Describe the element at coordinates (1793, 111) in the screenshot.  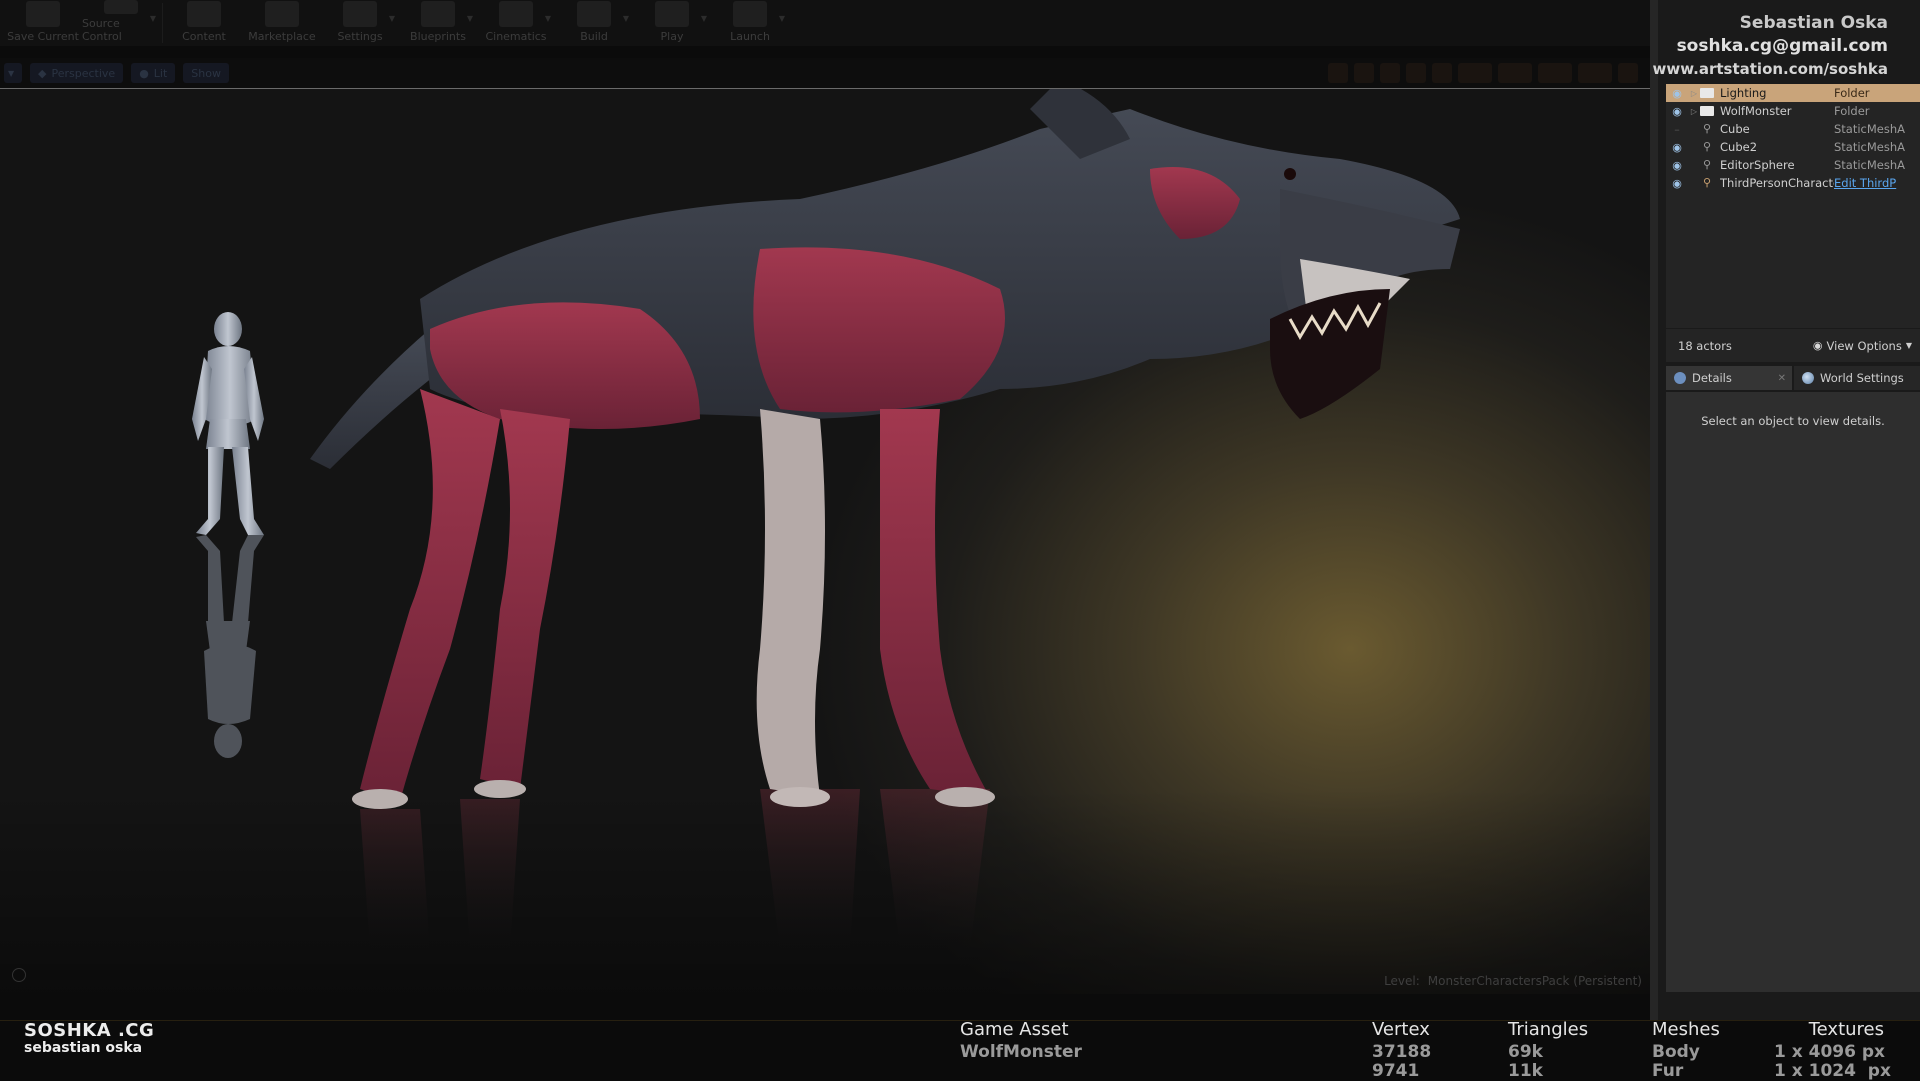
I see `outliner-row-wolfmonster: ◉ ▷ WolfMonster Folder` at that location.